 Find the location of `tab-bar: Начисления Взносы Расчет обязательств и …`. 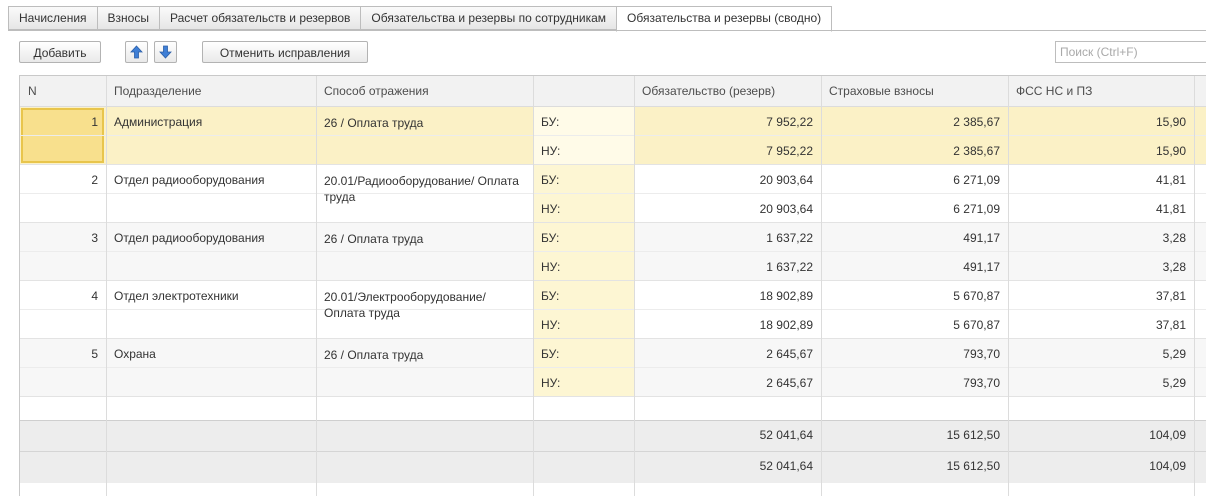

tab-bar: Начисления Взносы Расчет обязательств и … is located at coordinates (420, 19).